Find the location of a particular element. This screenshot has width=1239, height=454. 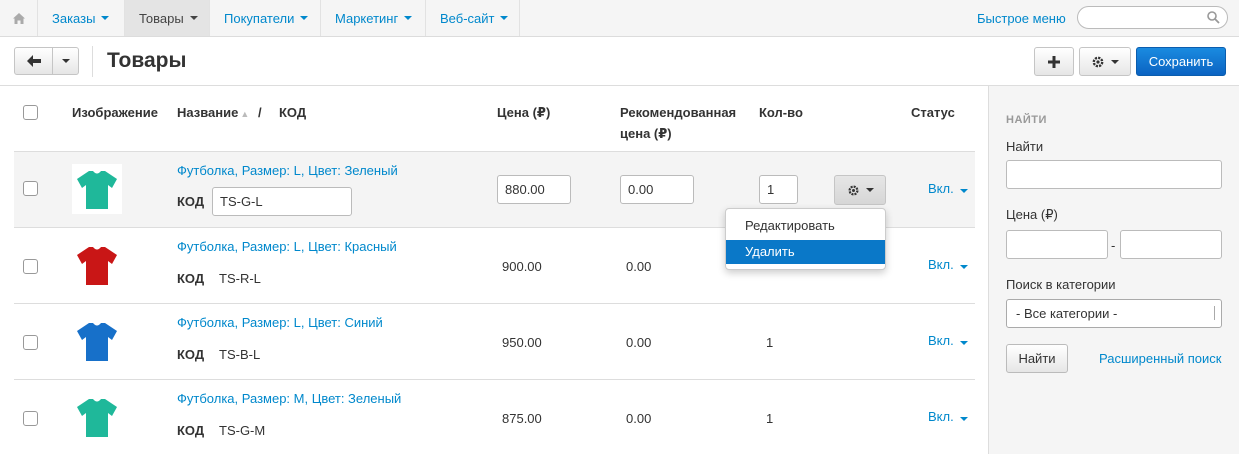

arrow-left-icon is located at coordinates (33, 61).